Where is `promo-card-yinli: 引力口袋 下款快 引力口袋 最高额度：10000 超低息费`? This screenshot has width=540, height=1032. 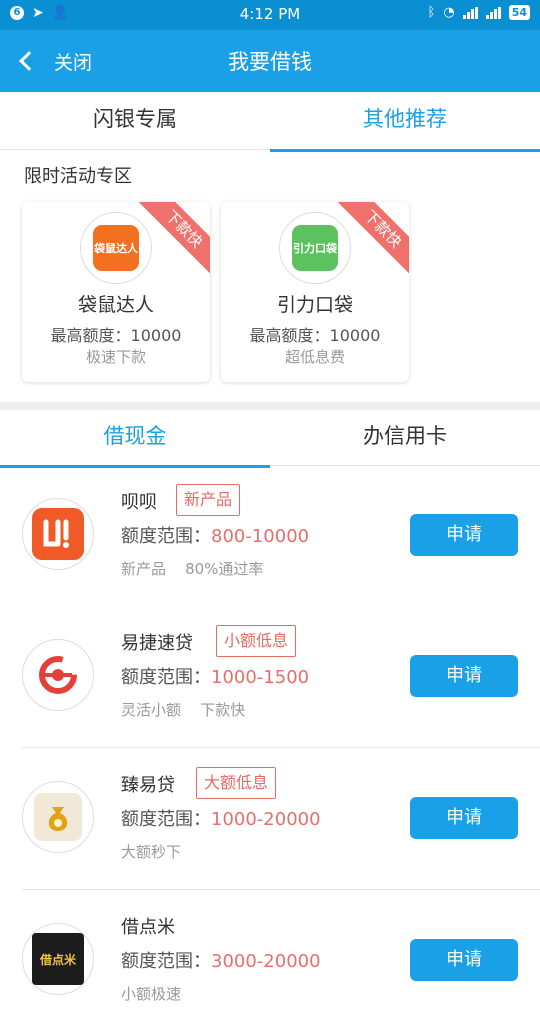
promo-card-yinli: 引力口袋 下款快 引力口袋 最高额度：10000 超低息费 is located at coordinates (315, 292).